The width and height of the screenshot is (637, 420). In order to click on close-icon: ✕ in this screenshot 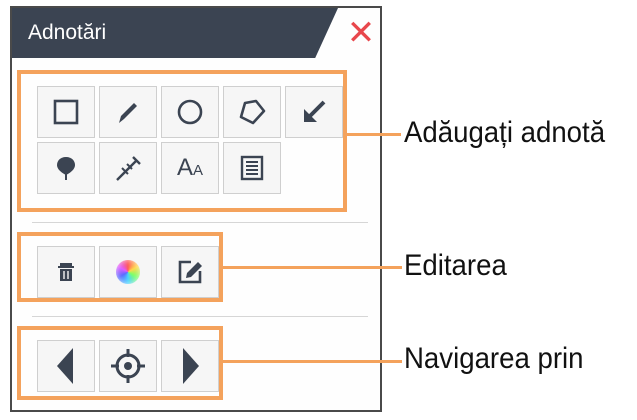, I will do `click(361, 33)`.